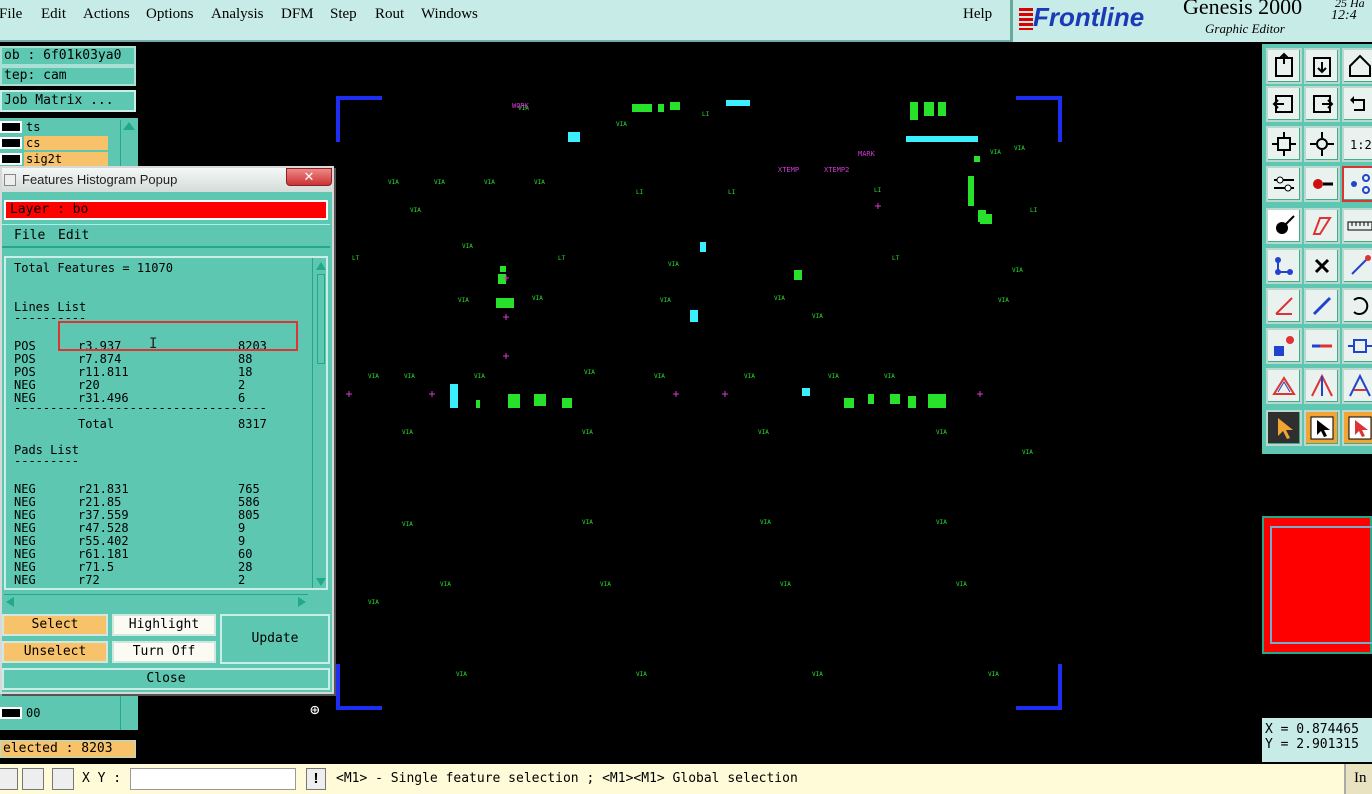 This screenshot has height=794, width=1372. I want to click on net-icon, so click(1357, 184).